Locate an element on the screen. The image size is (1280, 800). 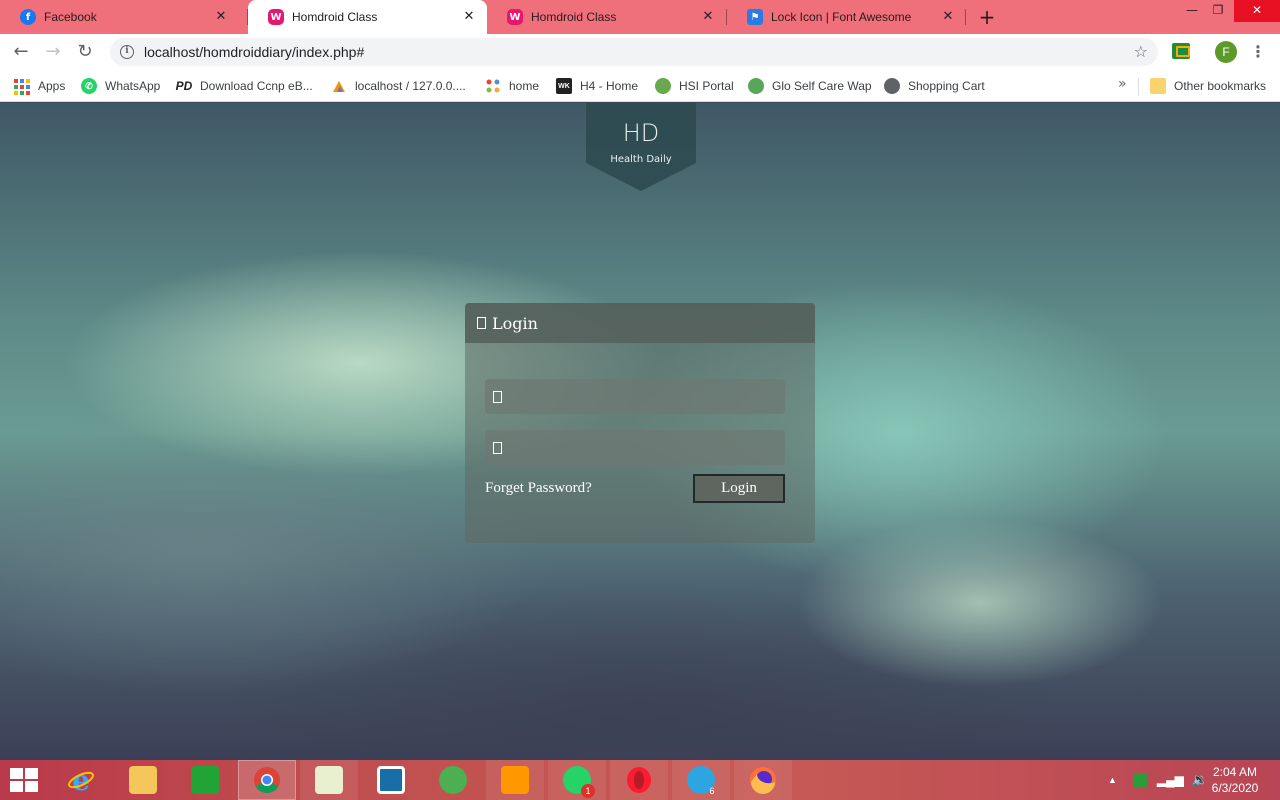
bookmark-star-icon: ☆ is located at coordinates (1141, 51).